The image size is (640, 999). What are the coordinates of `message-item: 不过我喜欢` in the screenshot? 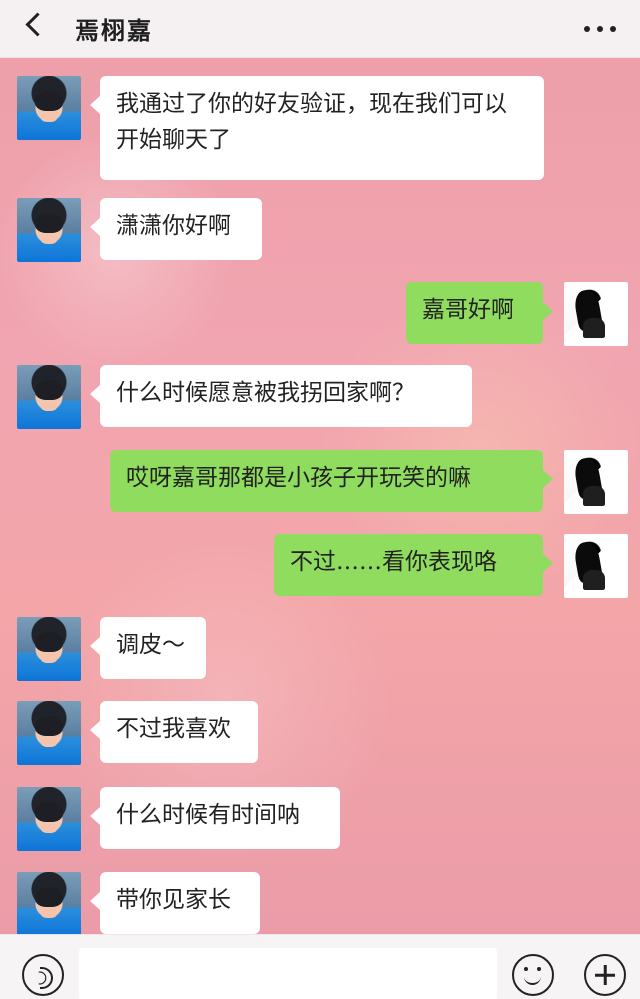 It's located at (320, 734).